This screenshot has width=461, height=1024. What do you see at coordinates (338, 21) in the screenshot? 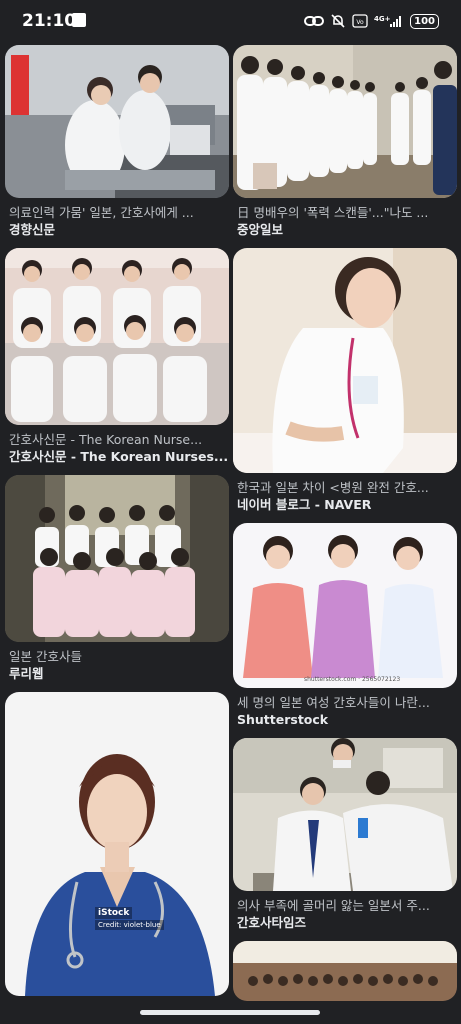
I see `mute-bell-icon` at bounding box center [338, 21].